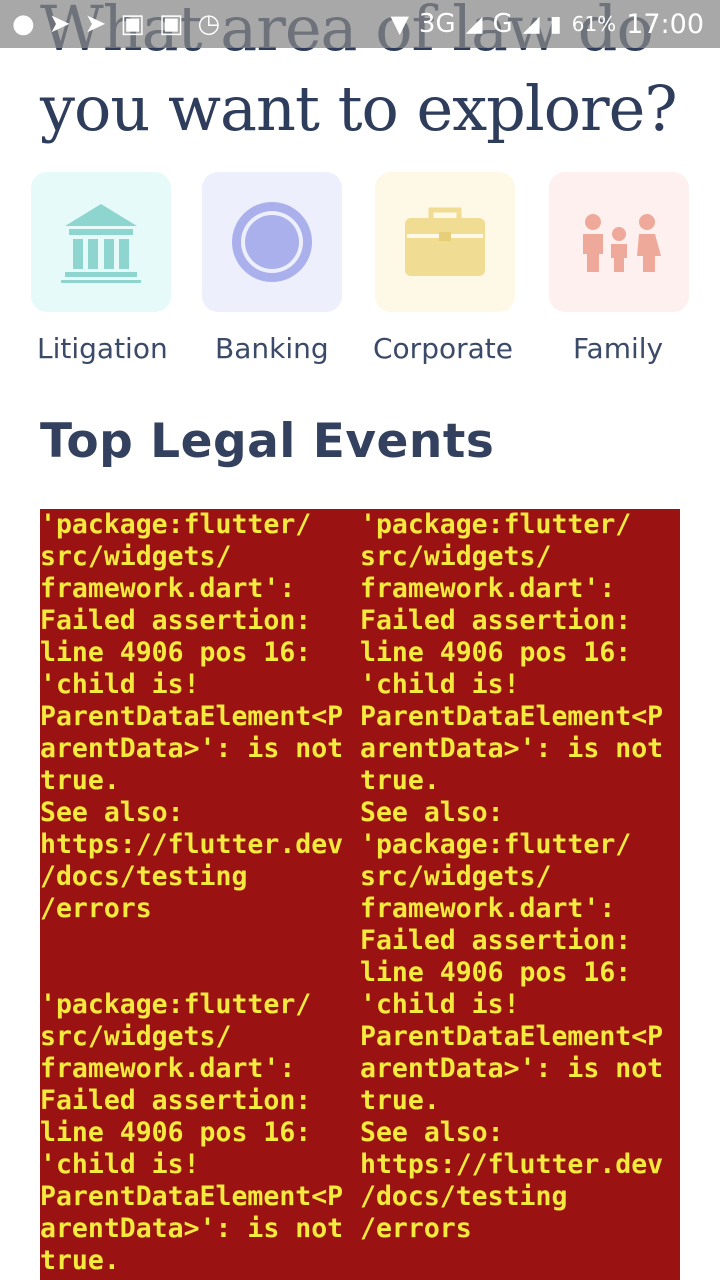 The image size is (720, 1280). I want to click on chat-bubble-icon: ●, so click(23, 24).